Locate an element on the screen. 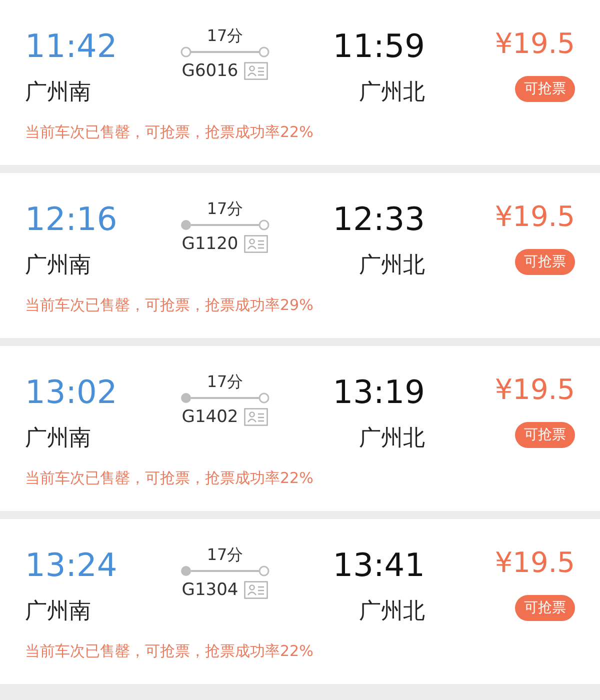 The width and height of the screenshot is (600, 700). train-number: G6016 is located at coordinates (210, 71).